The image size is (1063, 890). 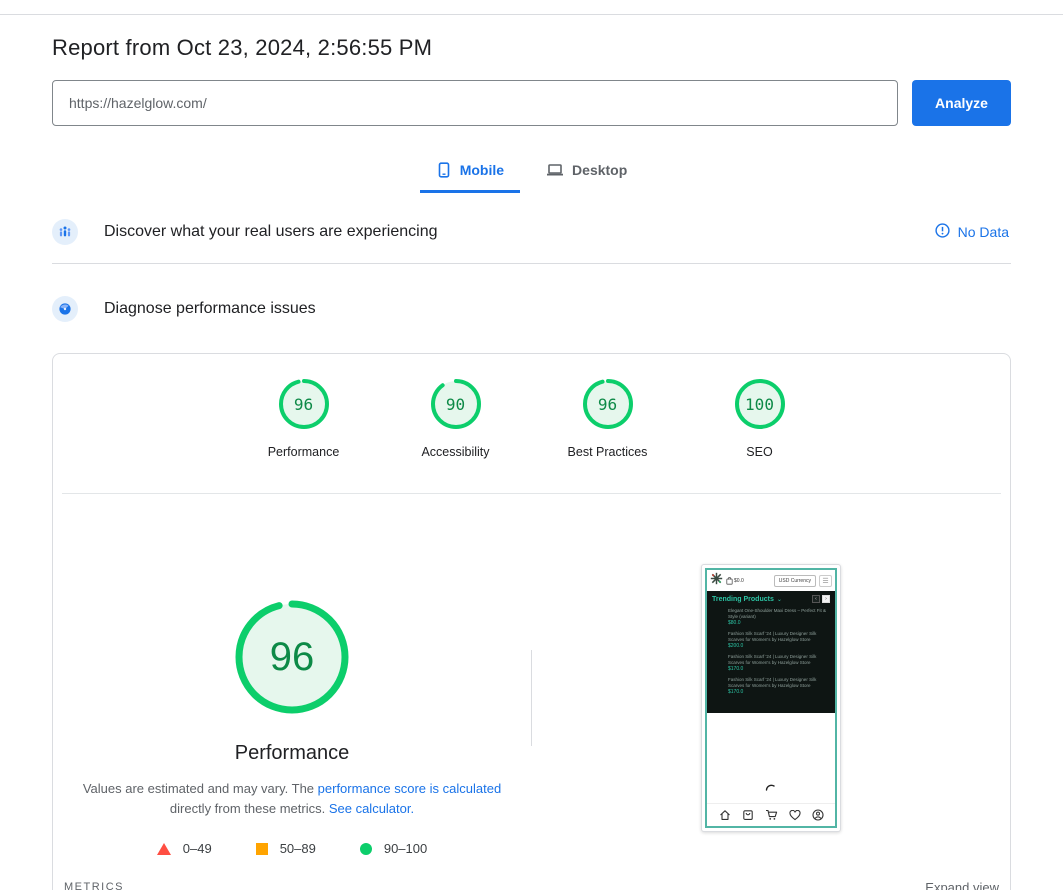 I want to click on loading-spinner-icon, so click(x=771, y=788).